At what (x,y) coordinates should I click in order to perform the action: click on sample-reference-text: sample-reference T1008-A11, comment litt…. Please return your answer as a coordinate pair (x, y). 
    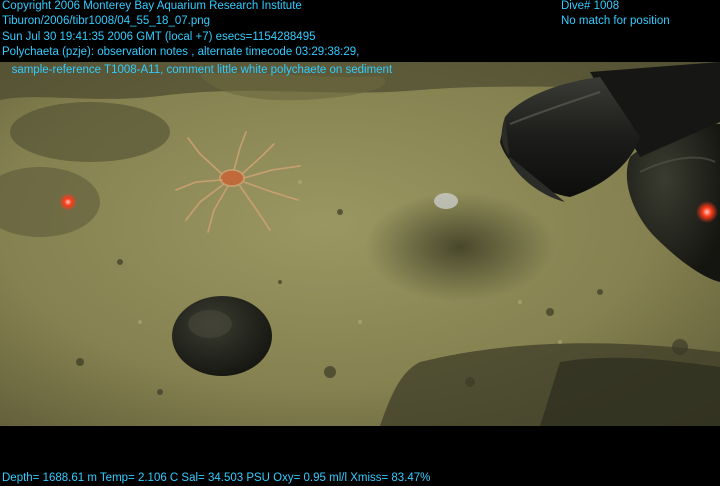
    Looking at the image, I should click on (197, 70).